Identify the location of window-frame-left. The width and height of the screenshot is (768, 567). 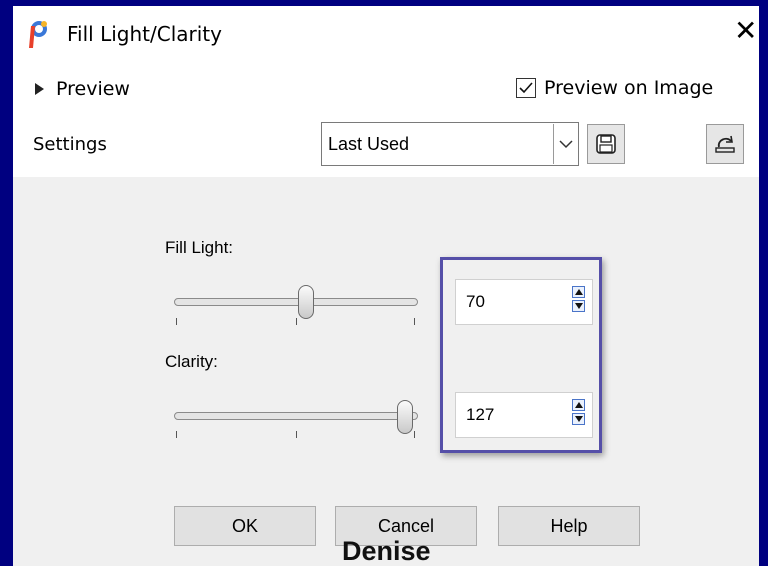
(6, 283).